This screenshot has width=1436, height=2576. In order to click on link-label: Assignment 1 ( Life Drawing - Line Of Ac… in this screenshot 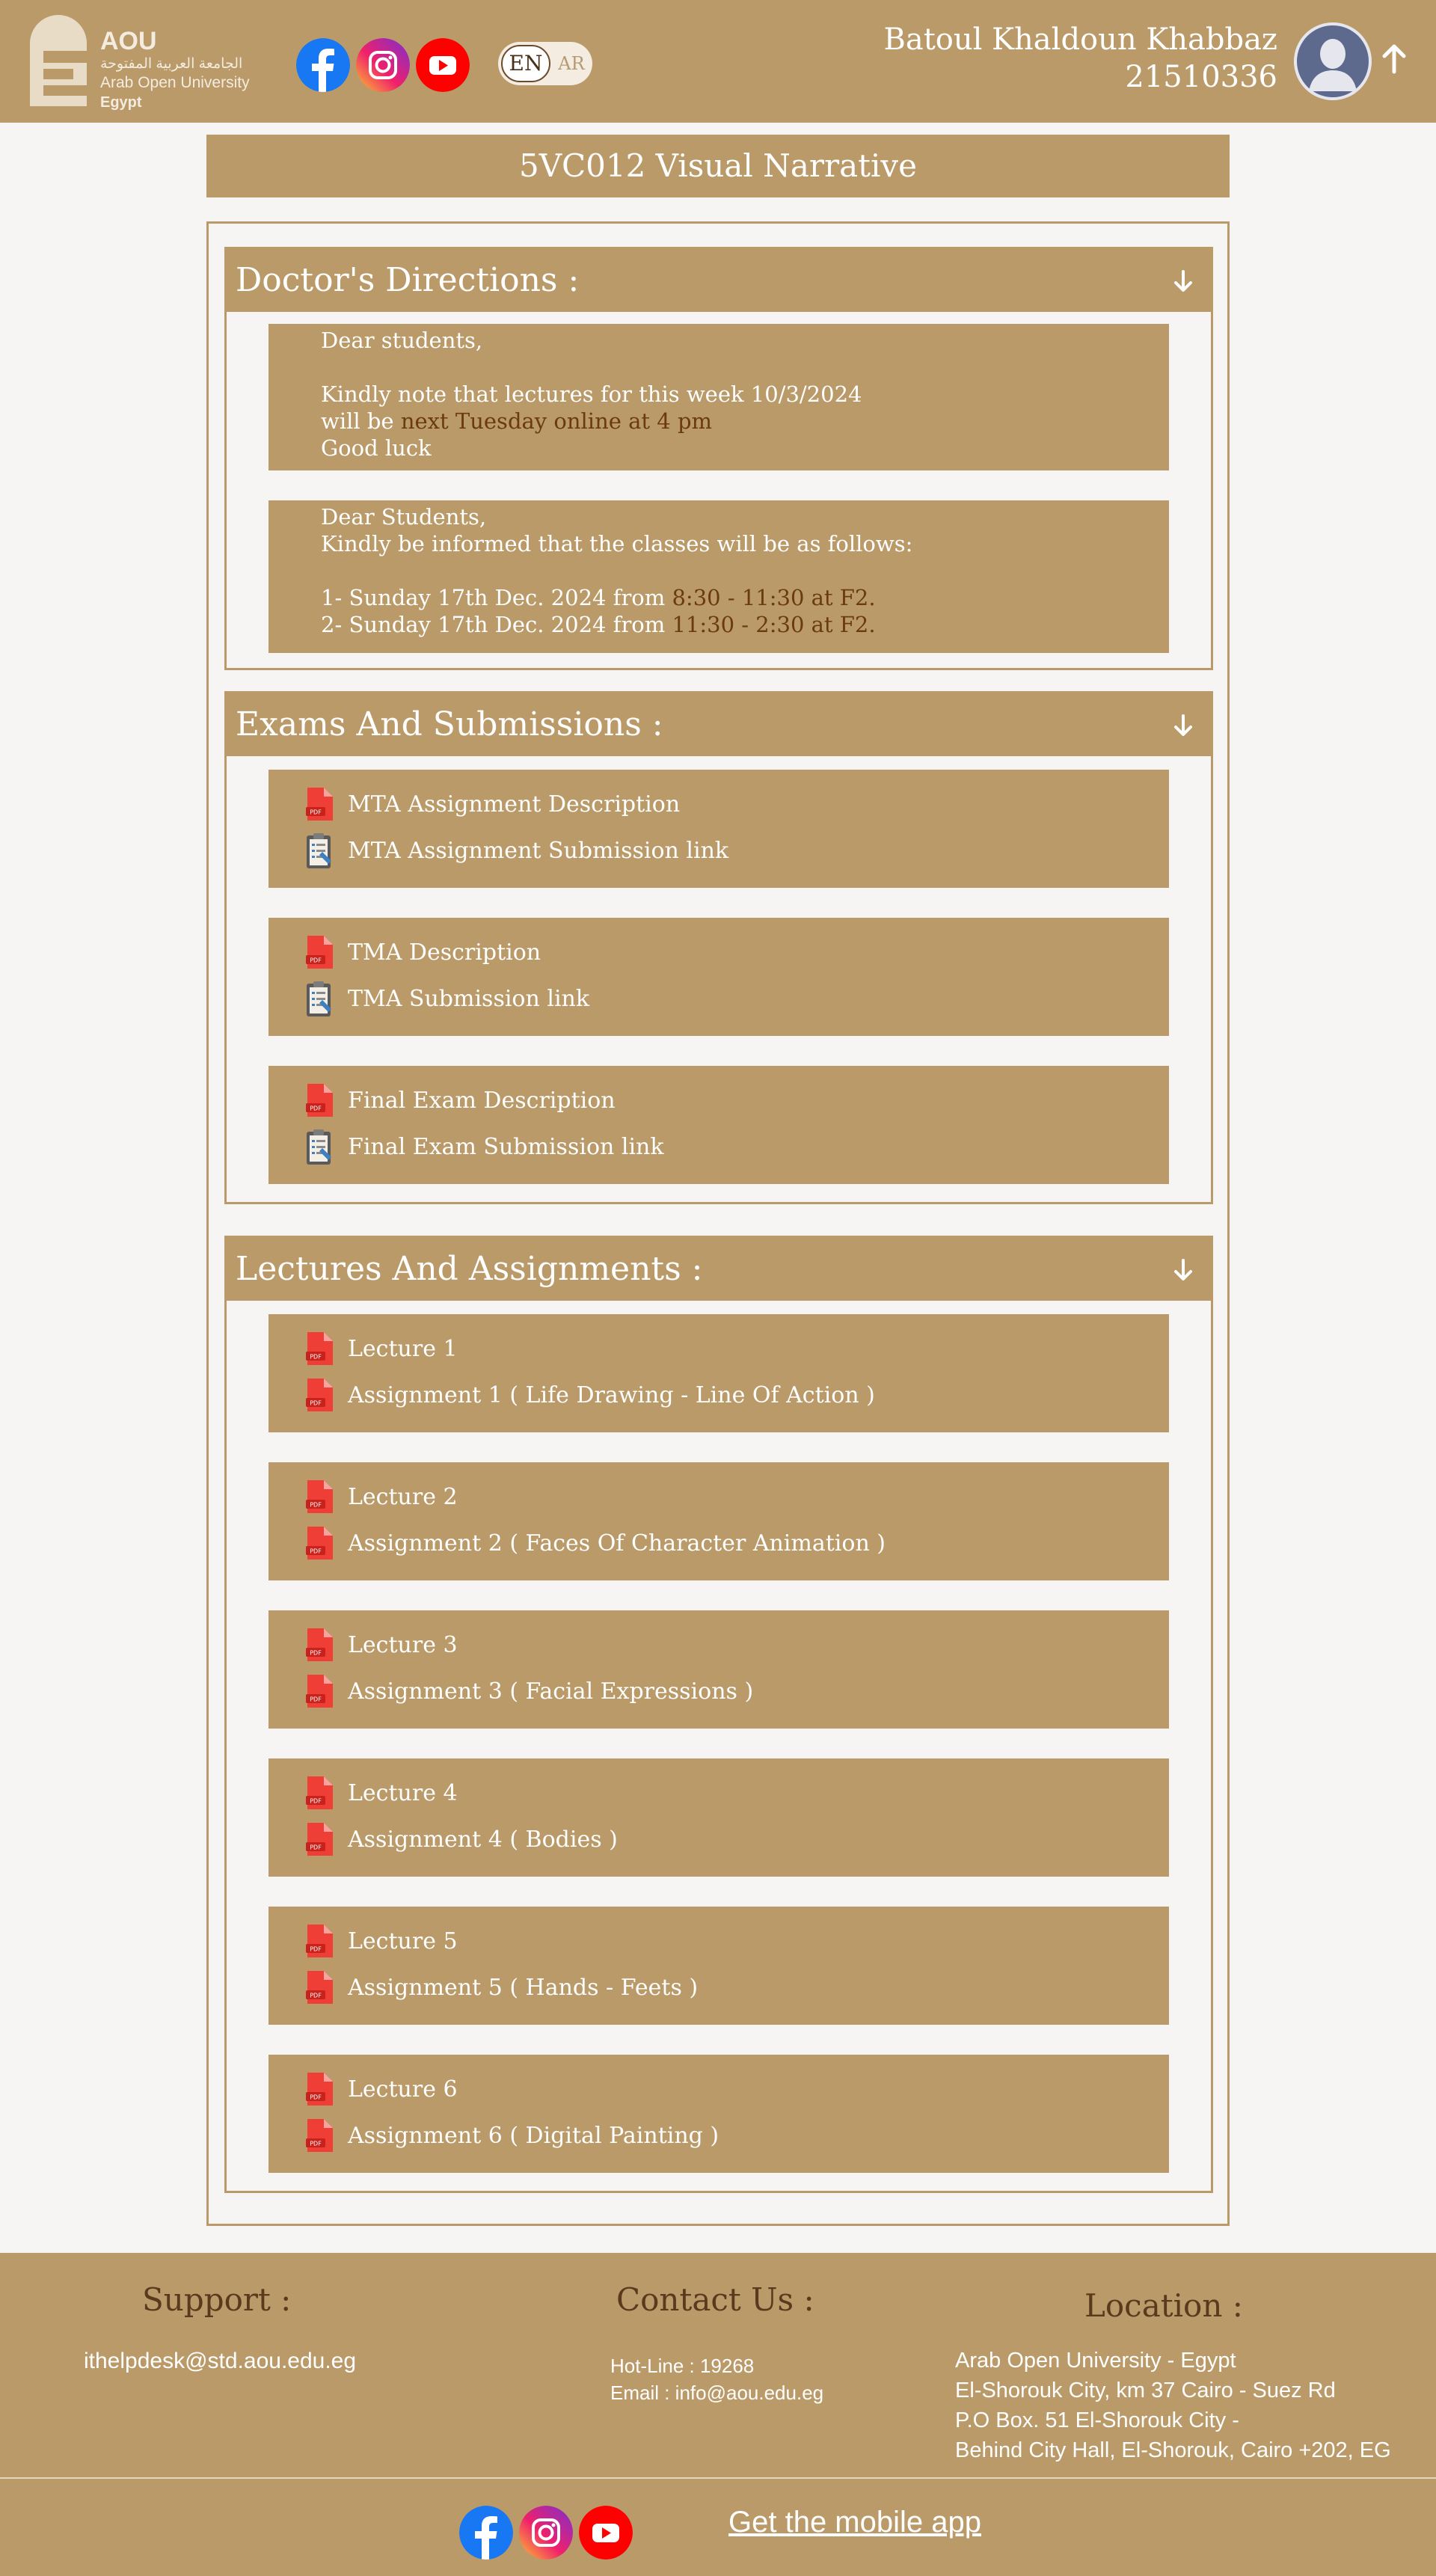, I will do `click(611, 1395)`.